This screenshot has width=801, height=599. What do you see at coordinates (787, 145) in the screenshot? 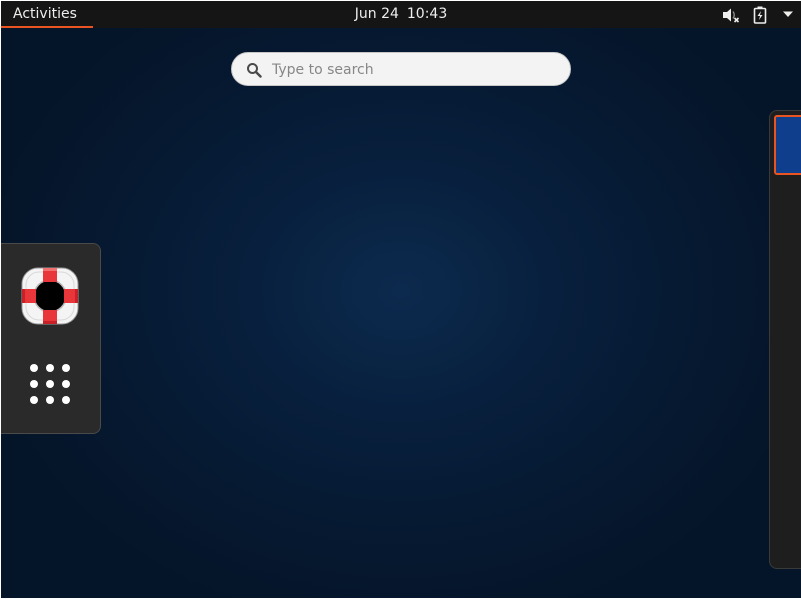
I see `workspace-thumbnail-active` at bounding box center [787, 145].